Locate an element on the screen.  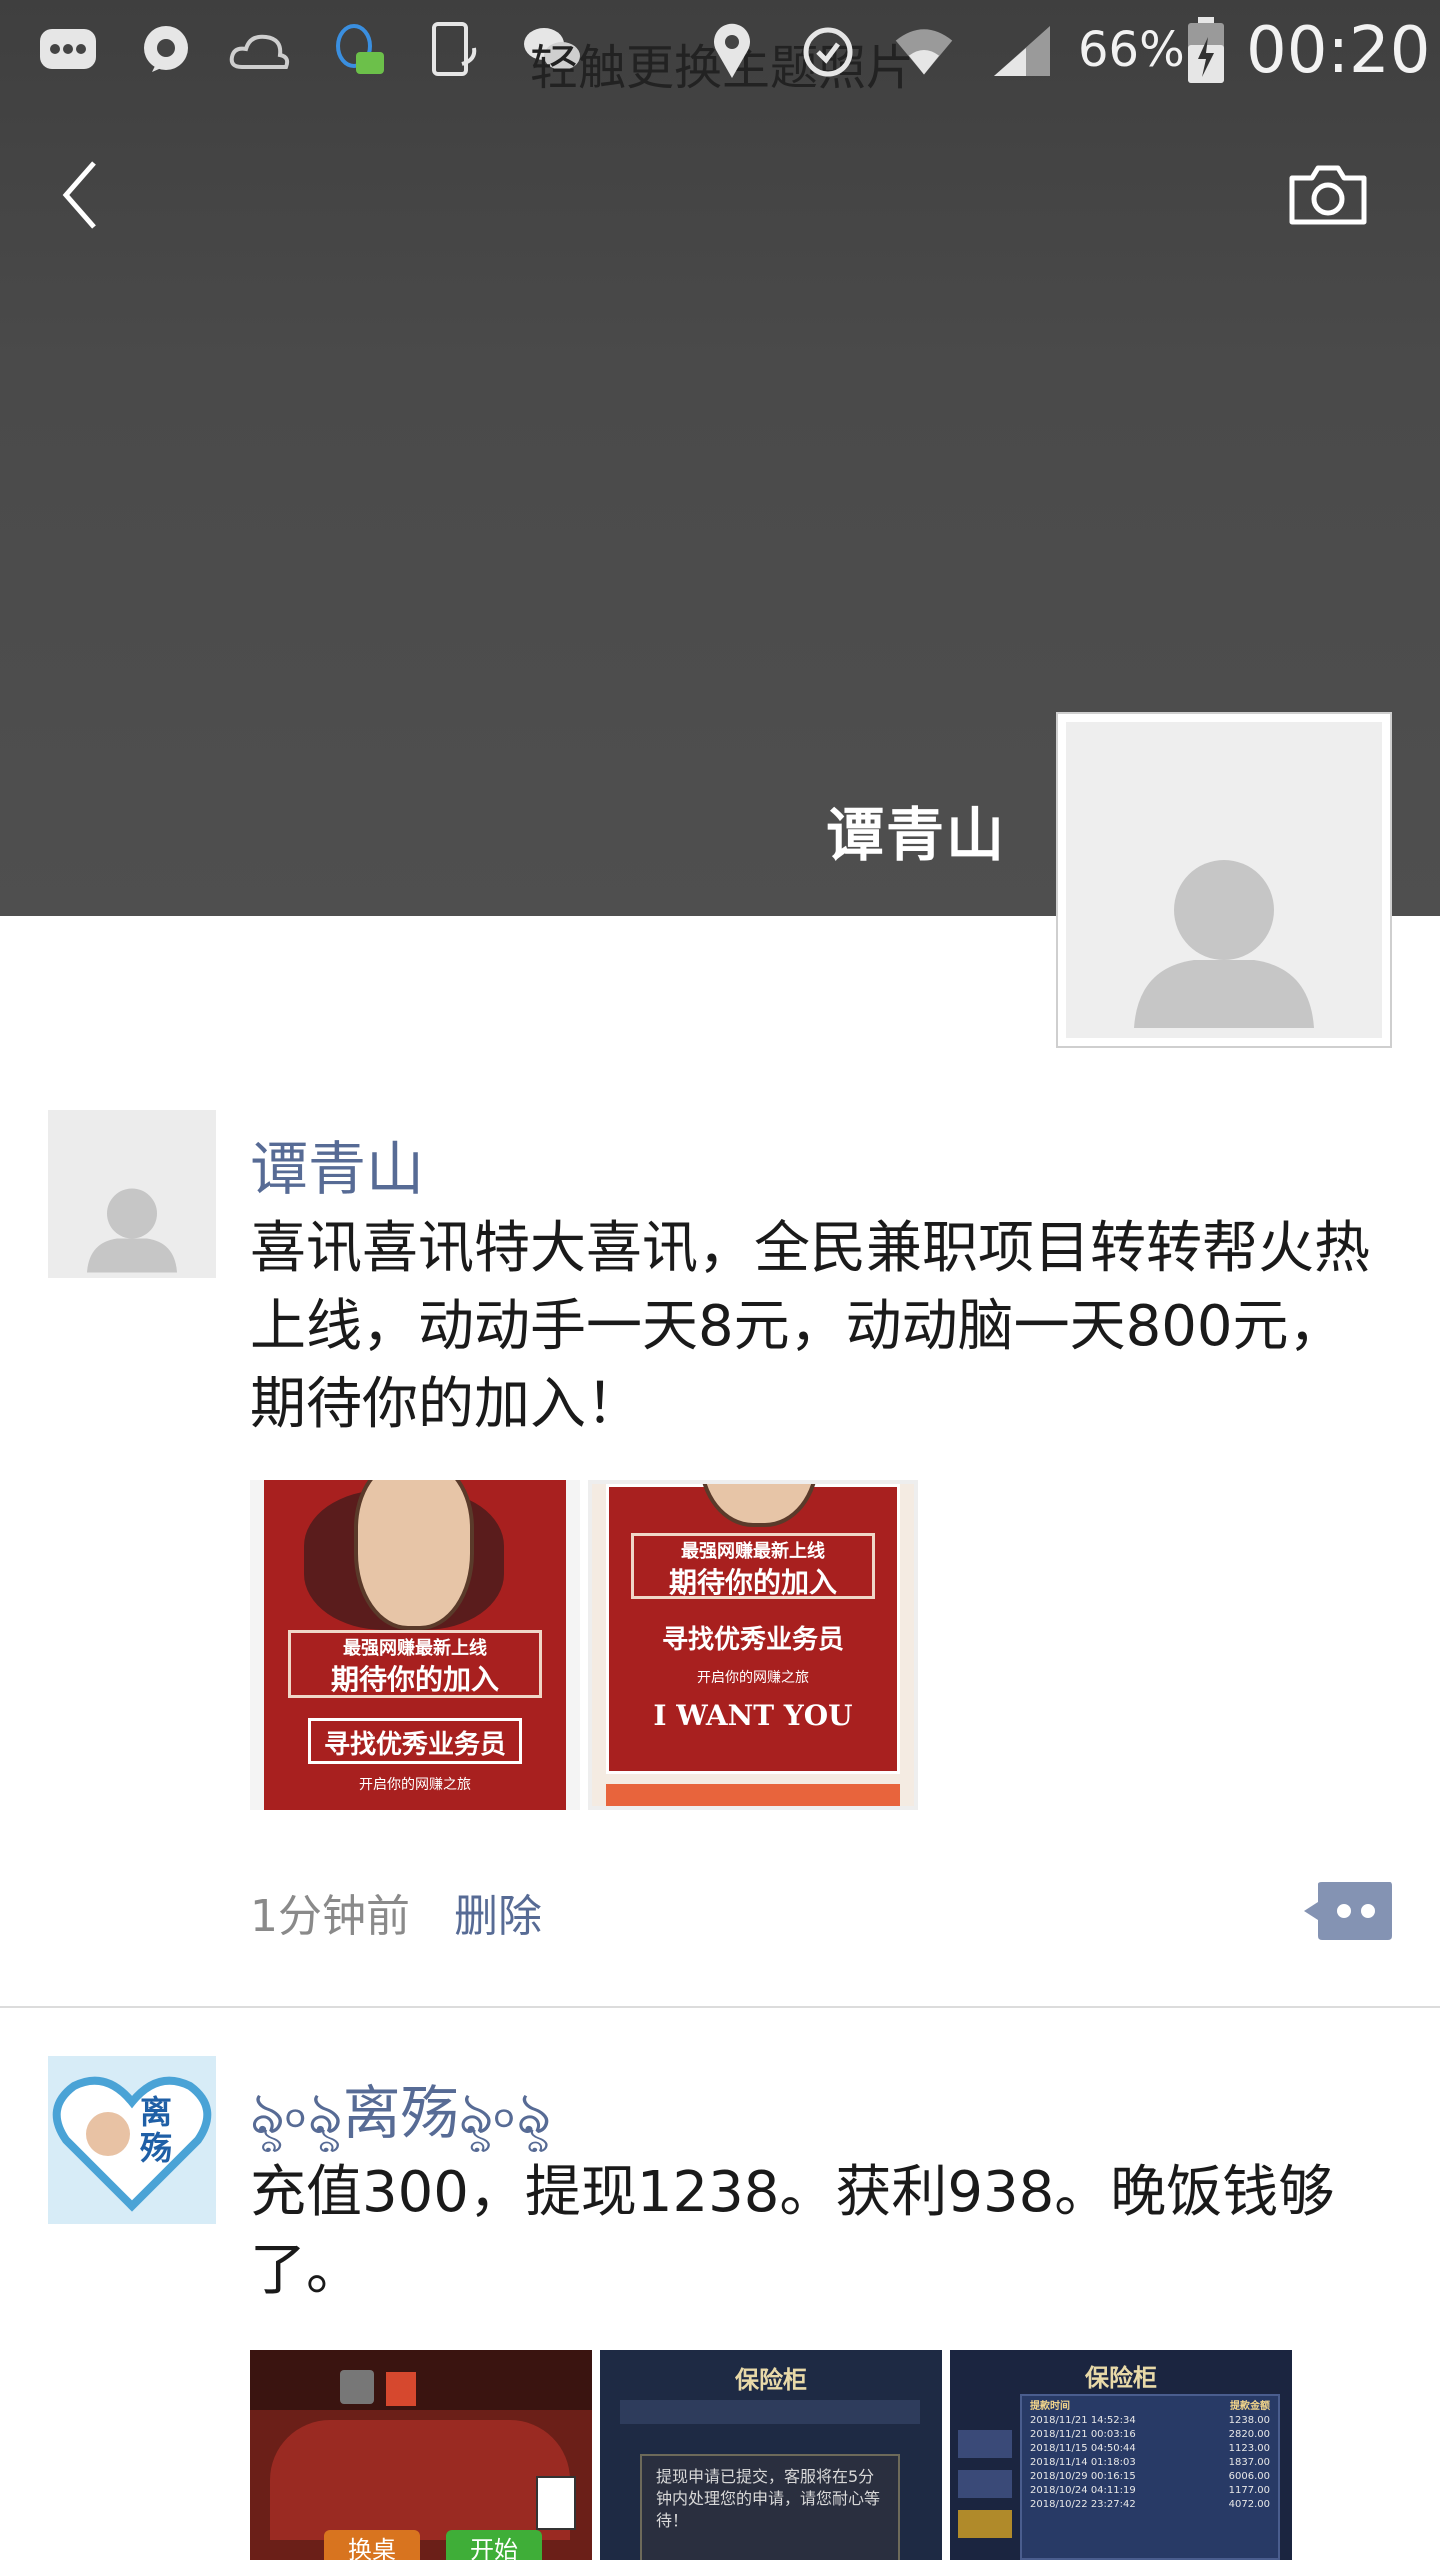
more-dots-icon is located at coordinates (1348, 1911).